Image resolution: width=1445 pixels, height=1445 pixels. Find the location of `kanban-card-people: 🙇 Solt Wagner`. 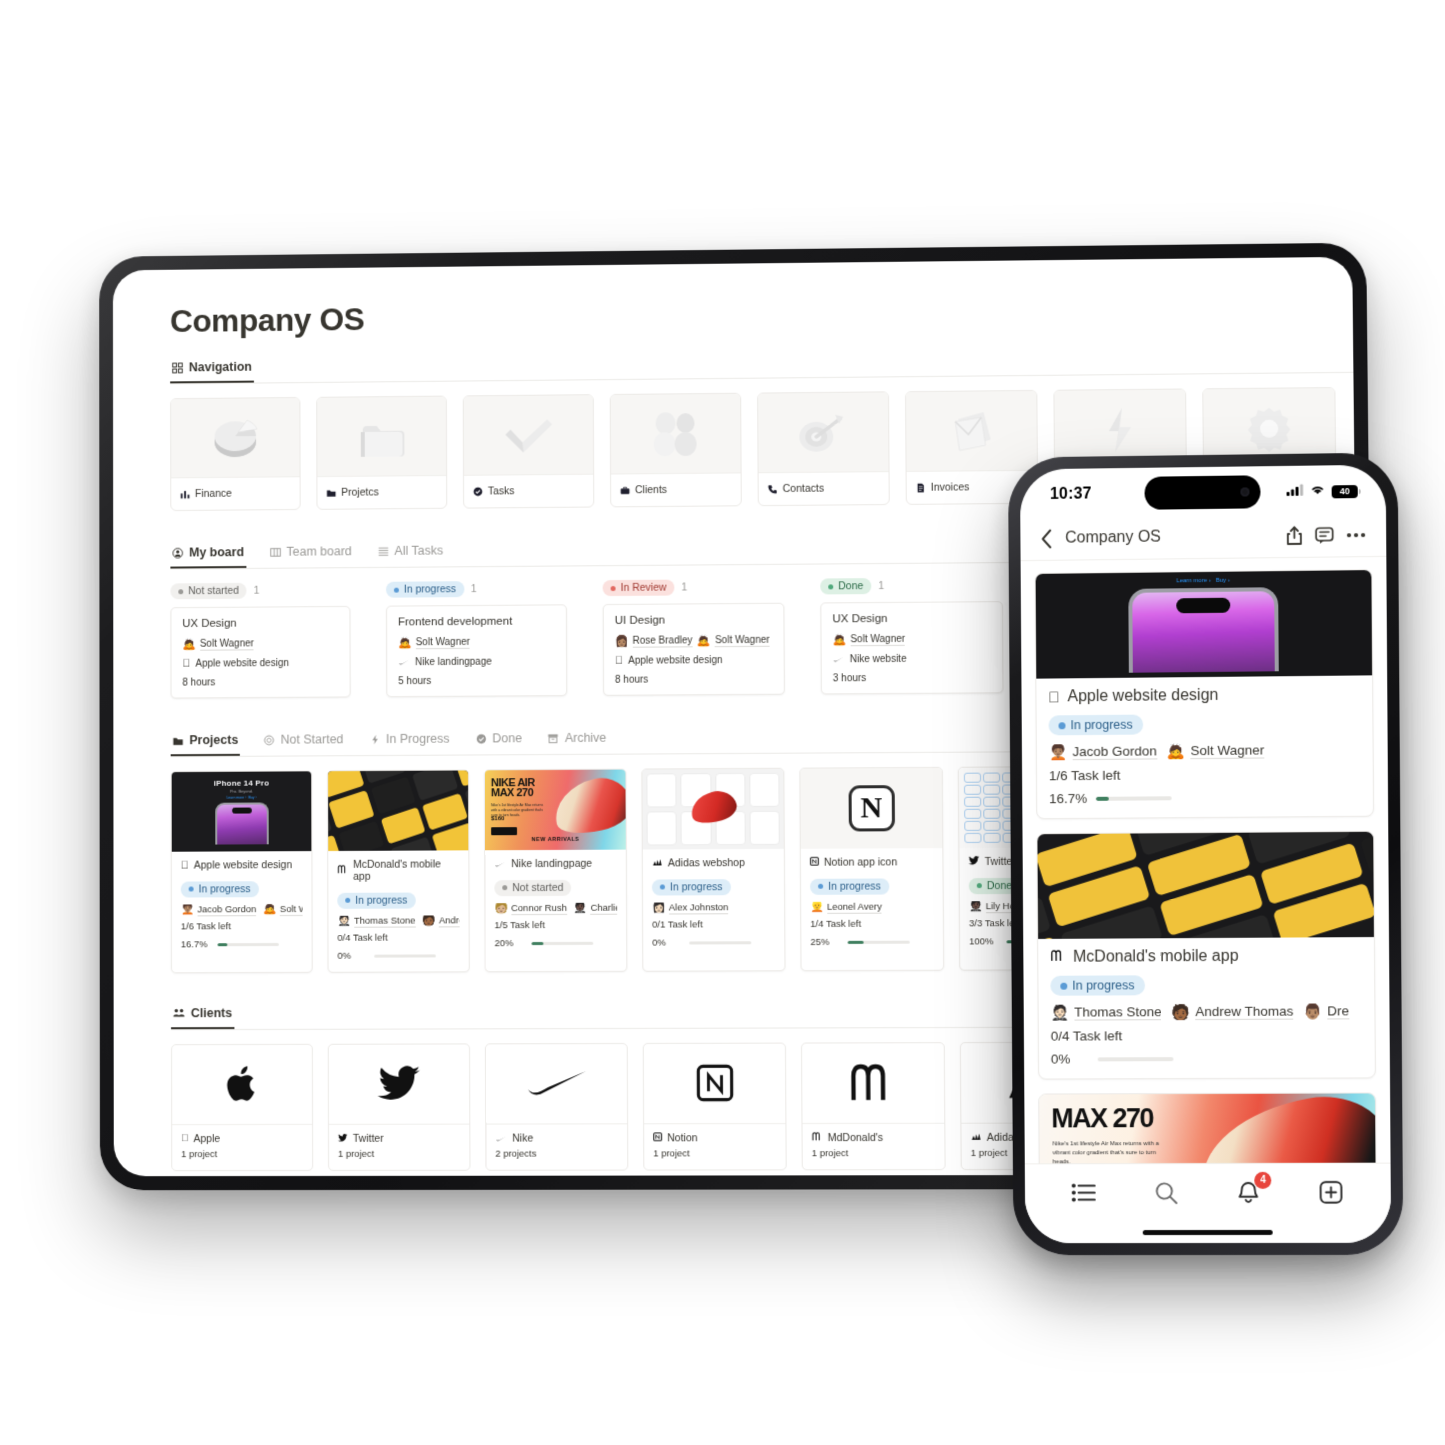

kanban-card-people: 🙇 Solt Wagner is located at coordinates (260, 644).